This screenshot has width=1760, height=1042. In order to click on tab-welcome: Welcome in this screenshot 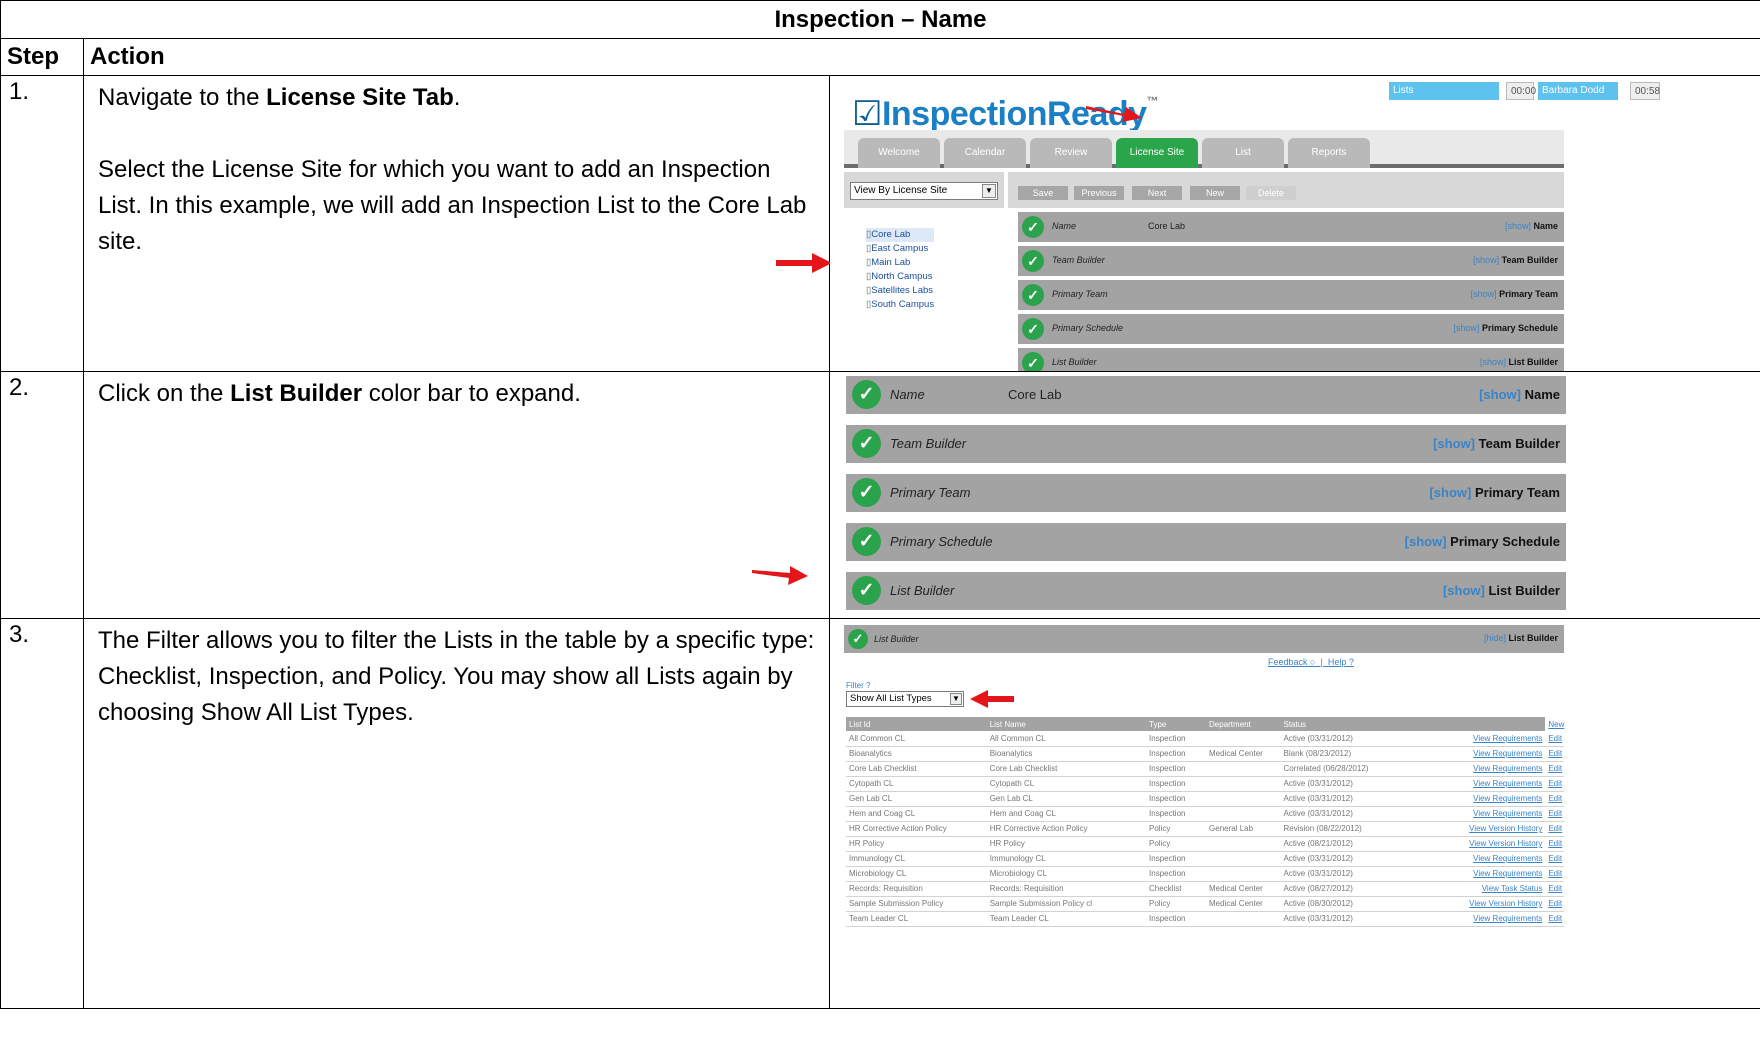, I will do `click(899, 153)`.